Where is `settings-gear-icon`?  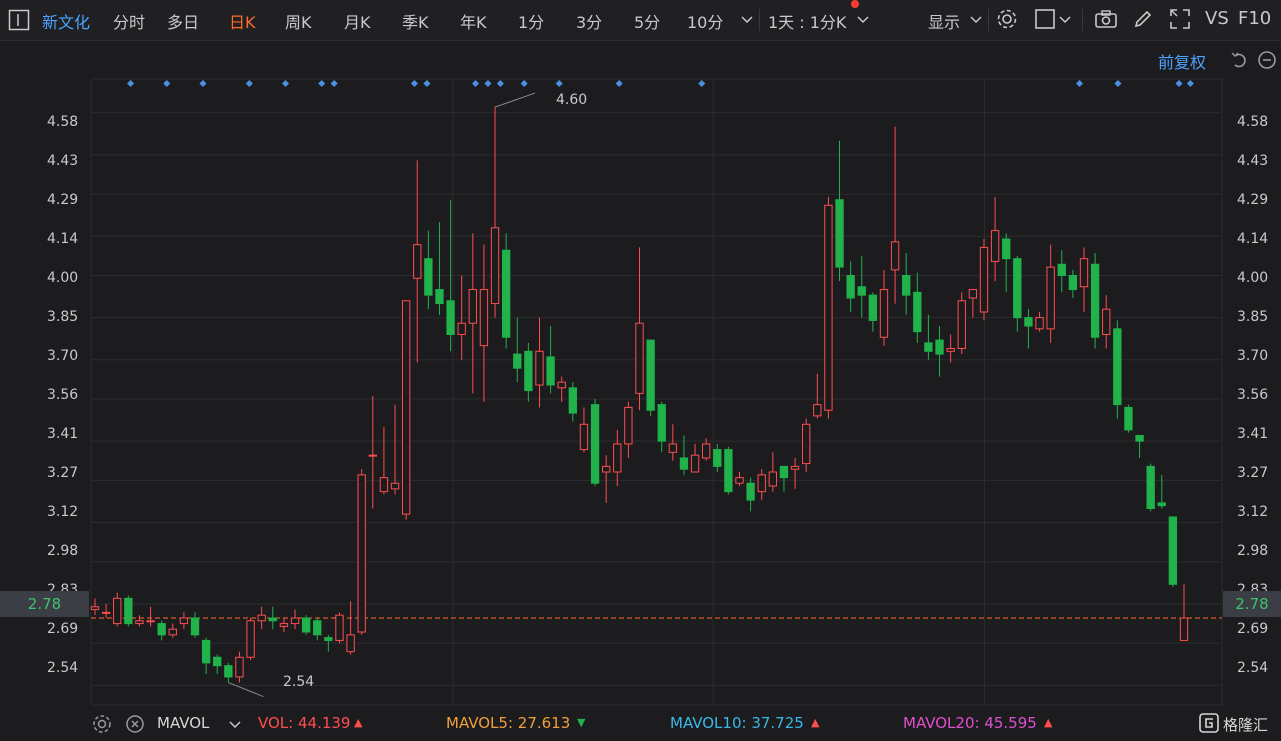 settings-gear-icon is located at coordinates (1007, 19).